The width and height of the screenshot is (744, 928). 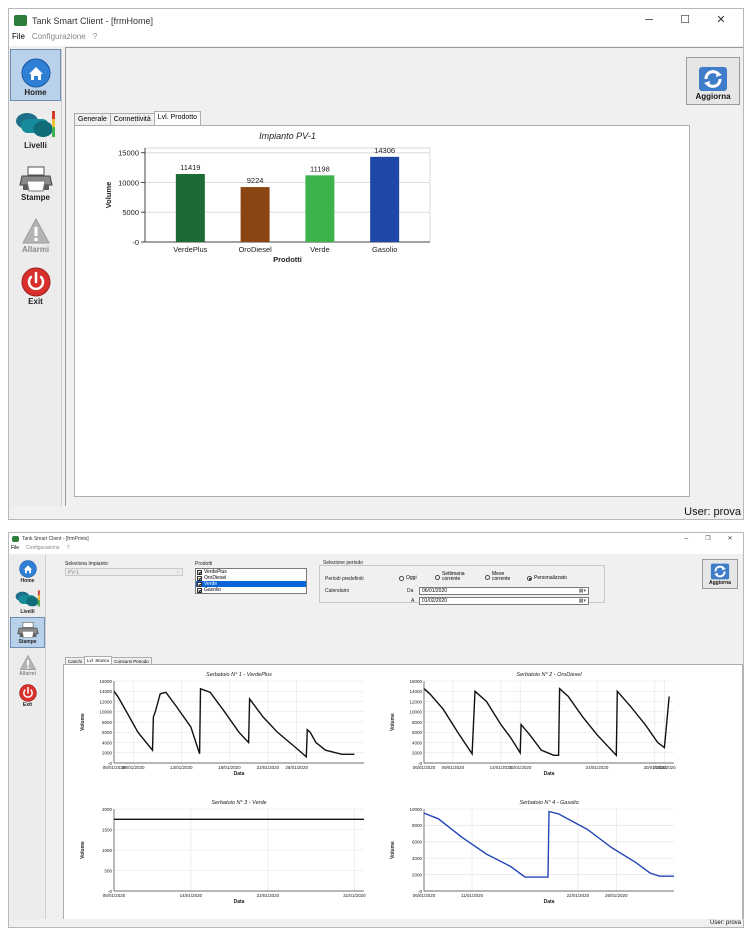 What do you see at coordinates (408, 578) in the screenshot?
I see `radio-oggi: Oggi` at bounding box center [408, 578].